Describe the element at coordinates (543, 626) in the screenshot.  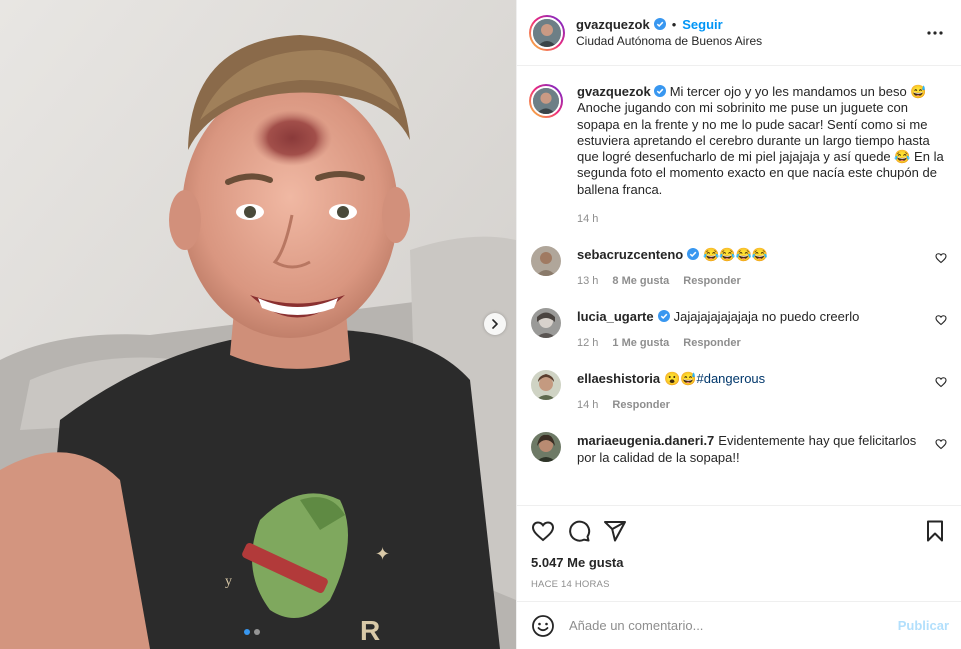
I see `emoji-icon` at that location.